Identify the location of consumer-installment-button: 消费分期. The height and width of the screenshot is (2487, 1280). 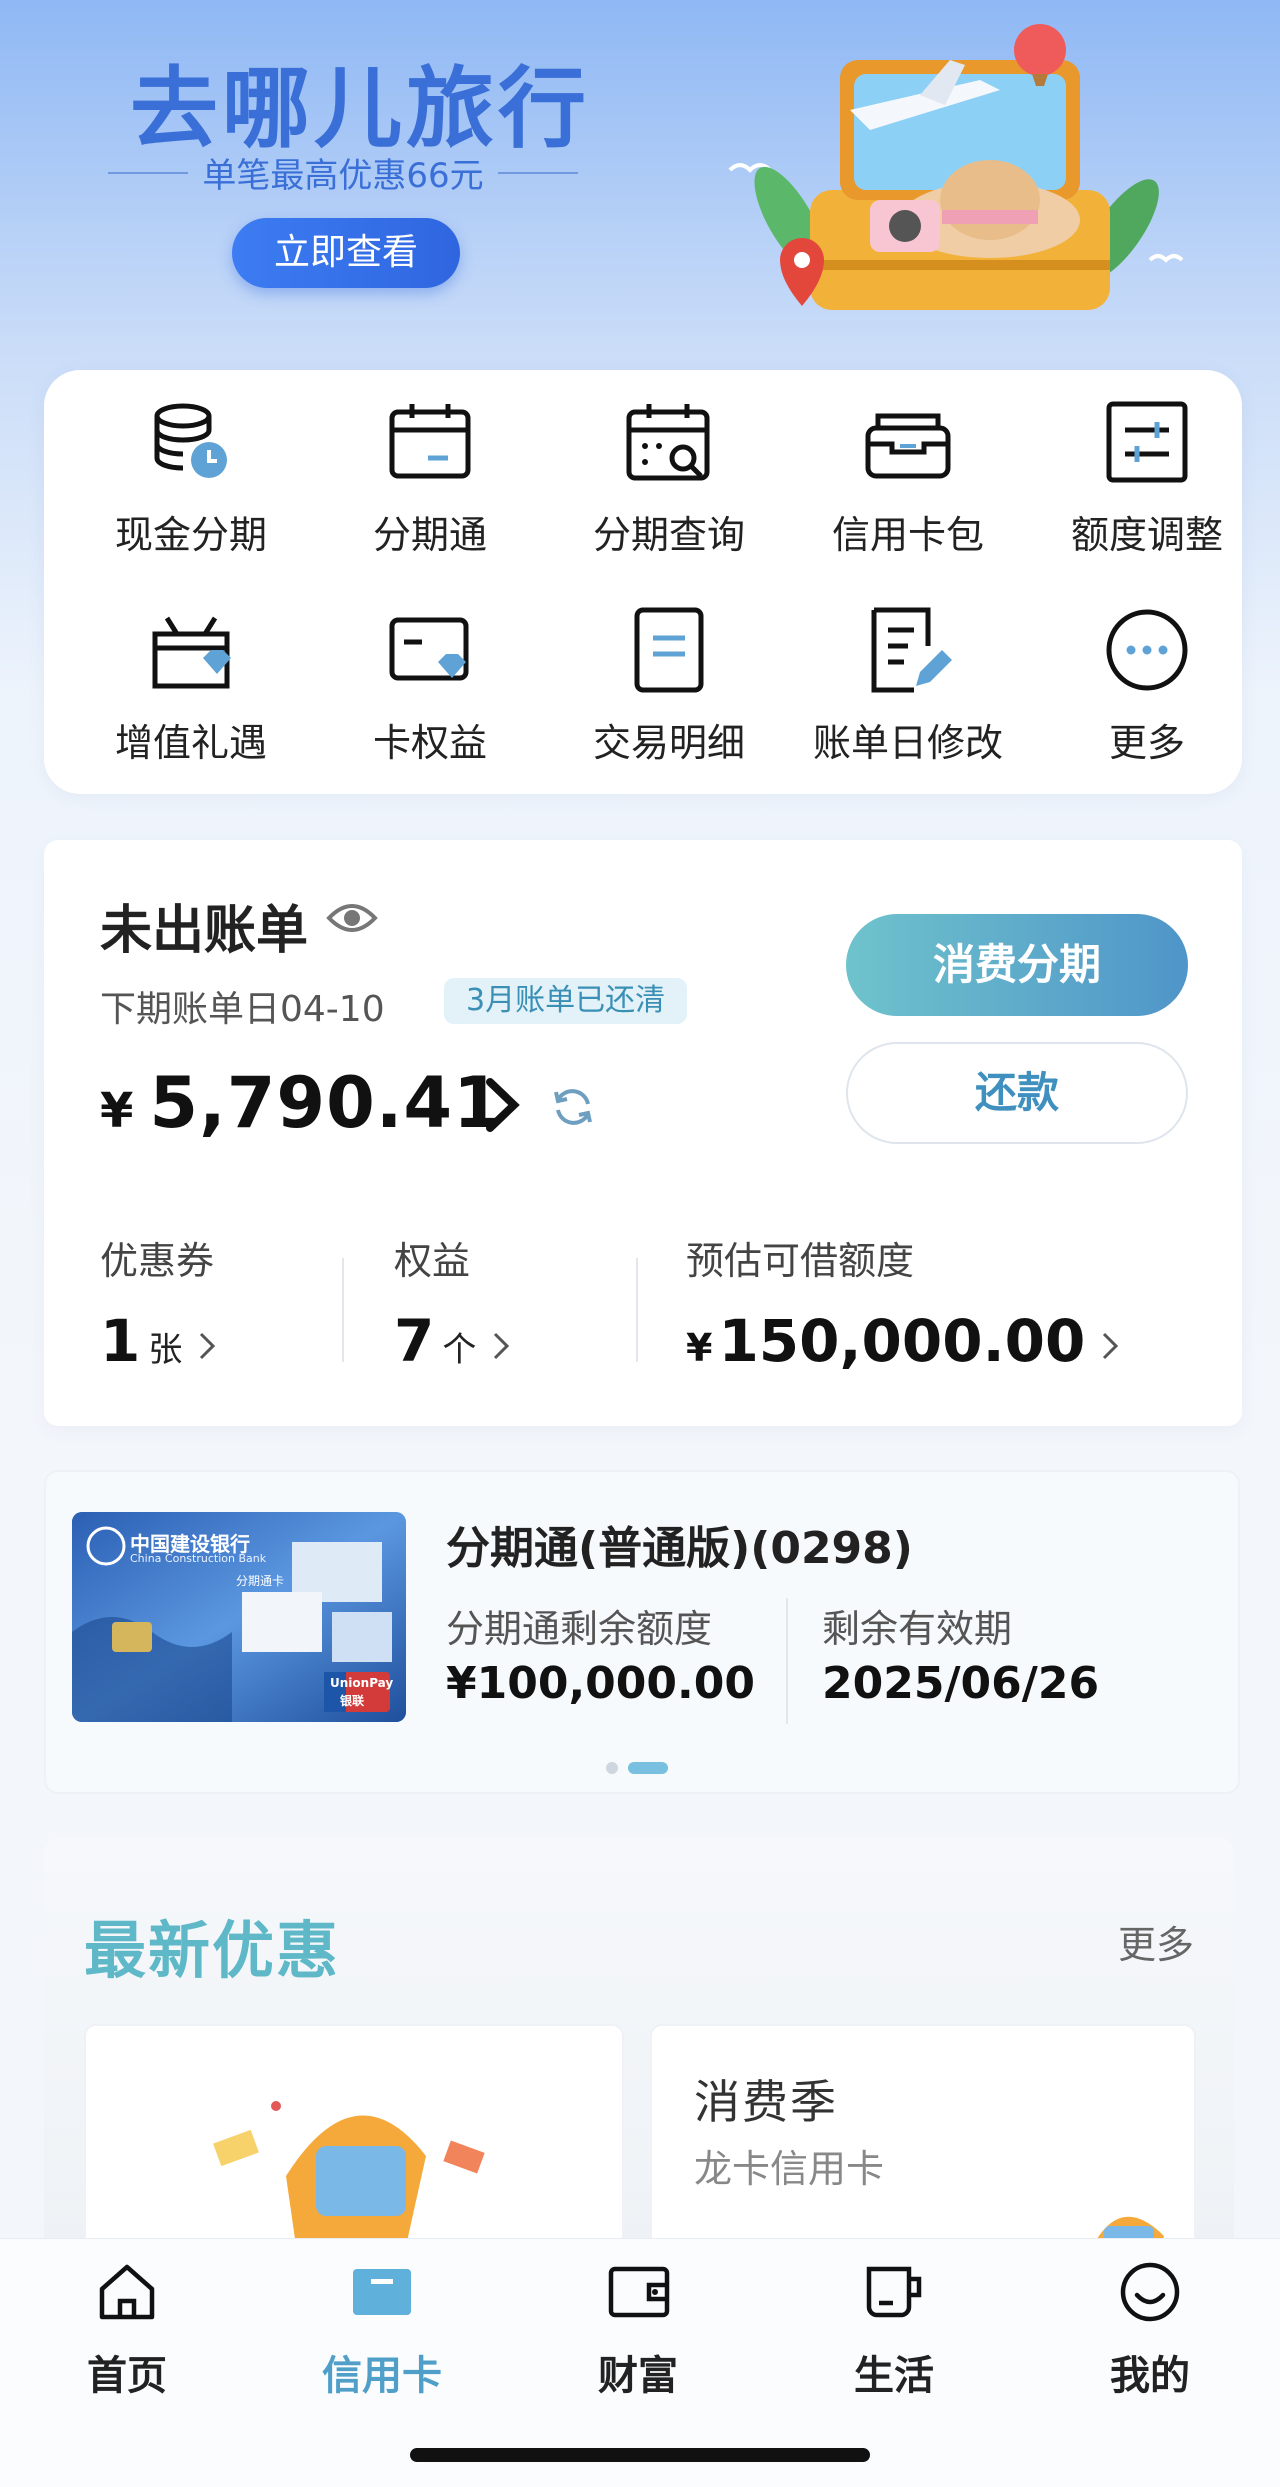
(1017, 965).